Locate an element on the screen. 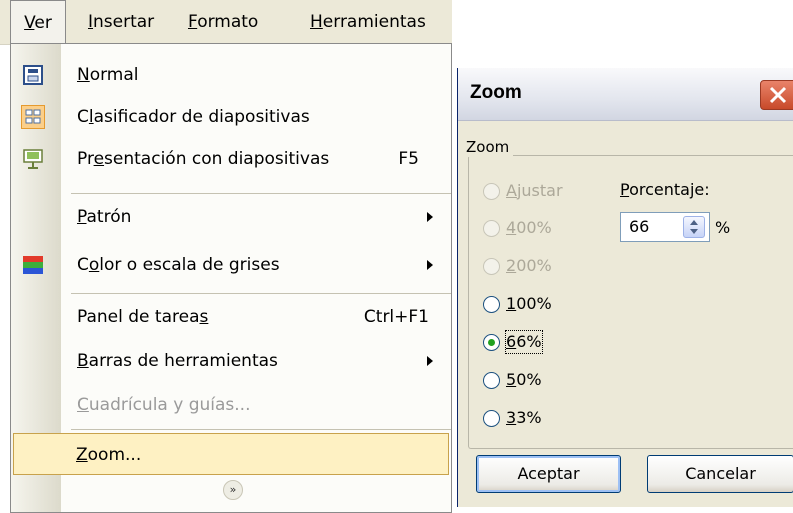 The width and height of the screenshot is (793, 513). menu-item-slideshow: Presentación con diapositivas F5 is located at coordinates (231, 159).